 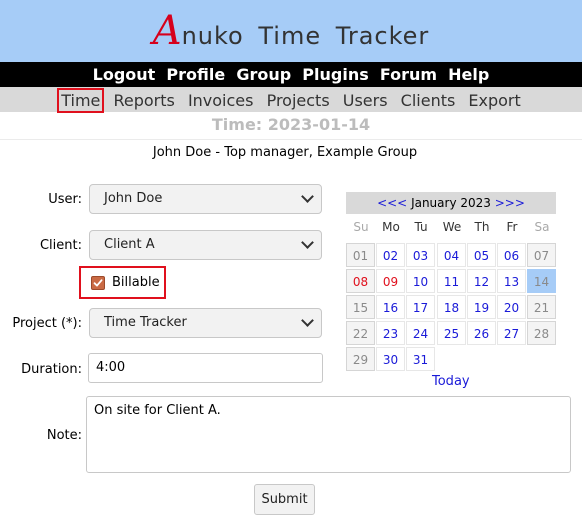 What do you see at coordinates (298, 100) in the screenshot?
I see `tab-projects: Projects` at bounding box center [298, 100].